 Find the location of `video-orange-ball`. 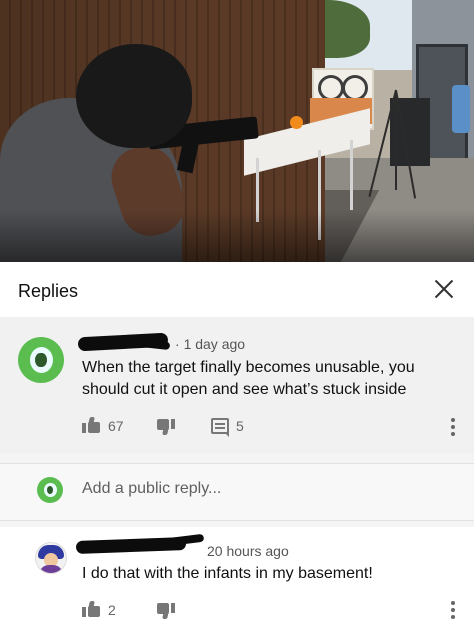

video-orange-ball is located at coordinates (296, 122).